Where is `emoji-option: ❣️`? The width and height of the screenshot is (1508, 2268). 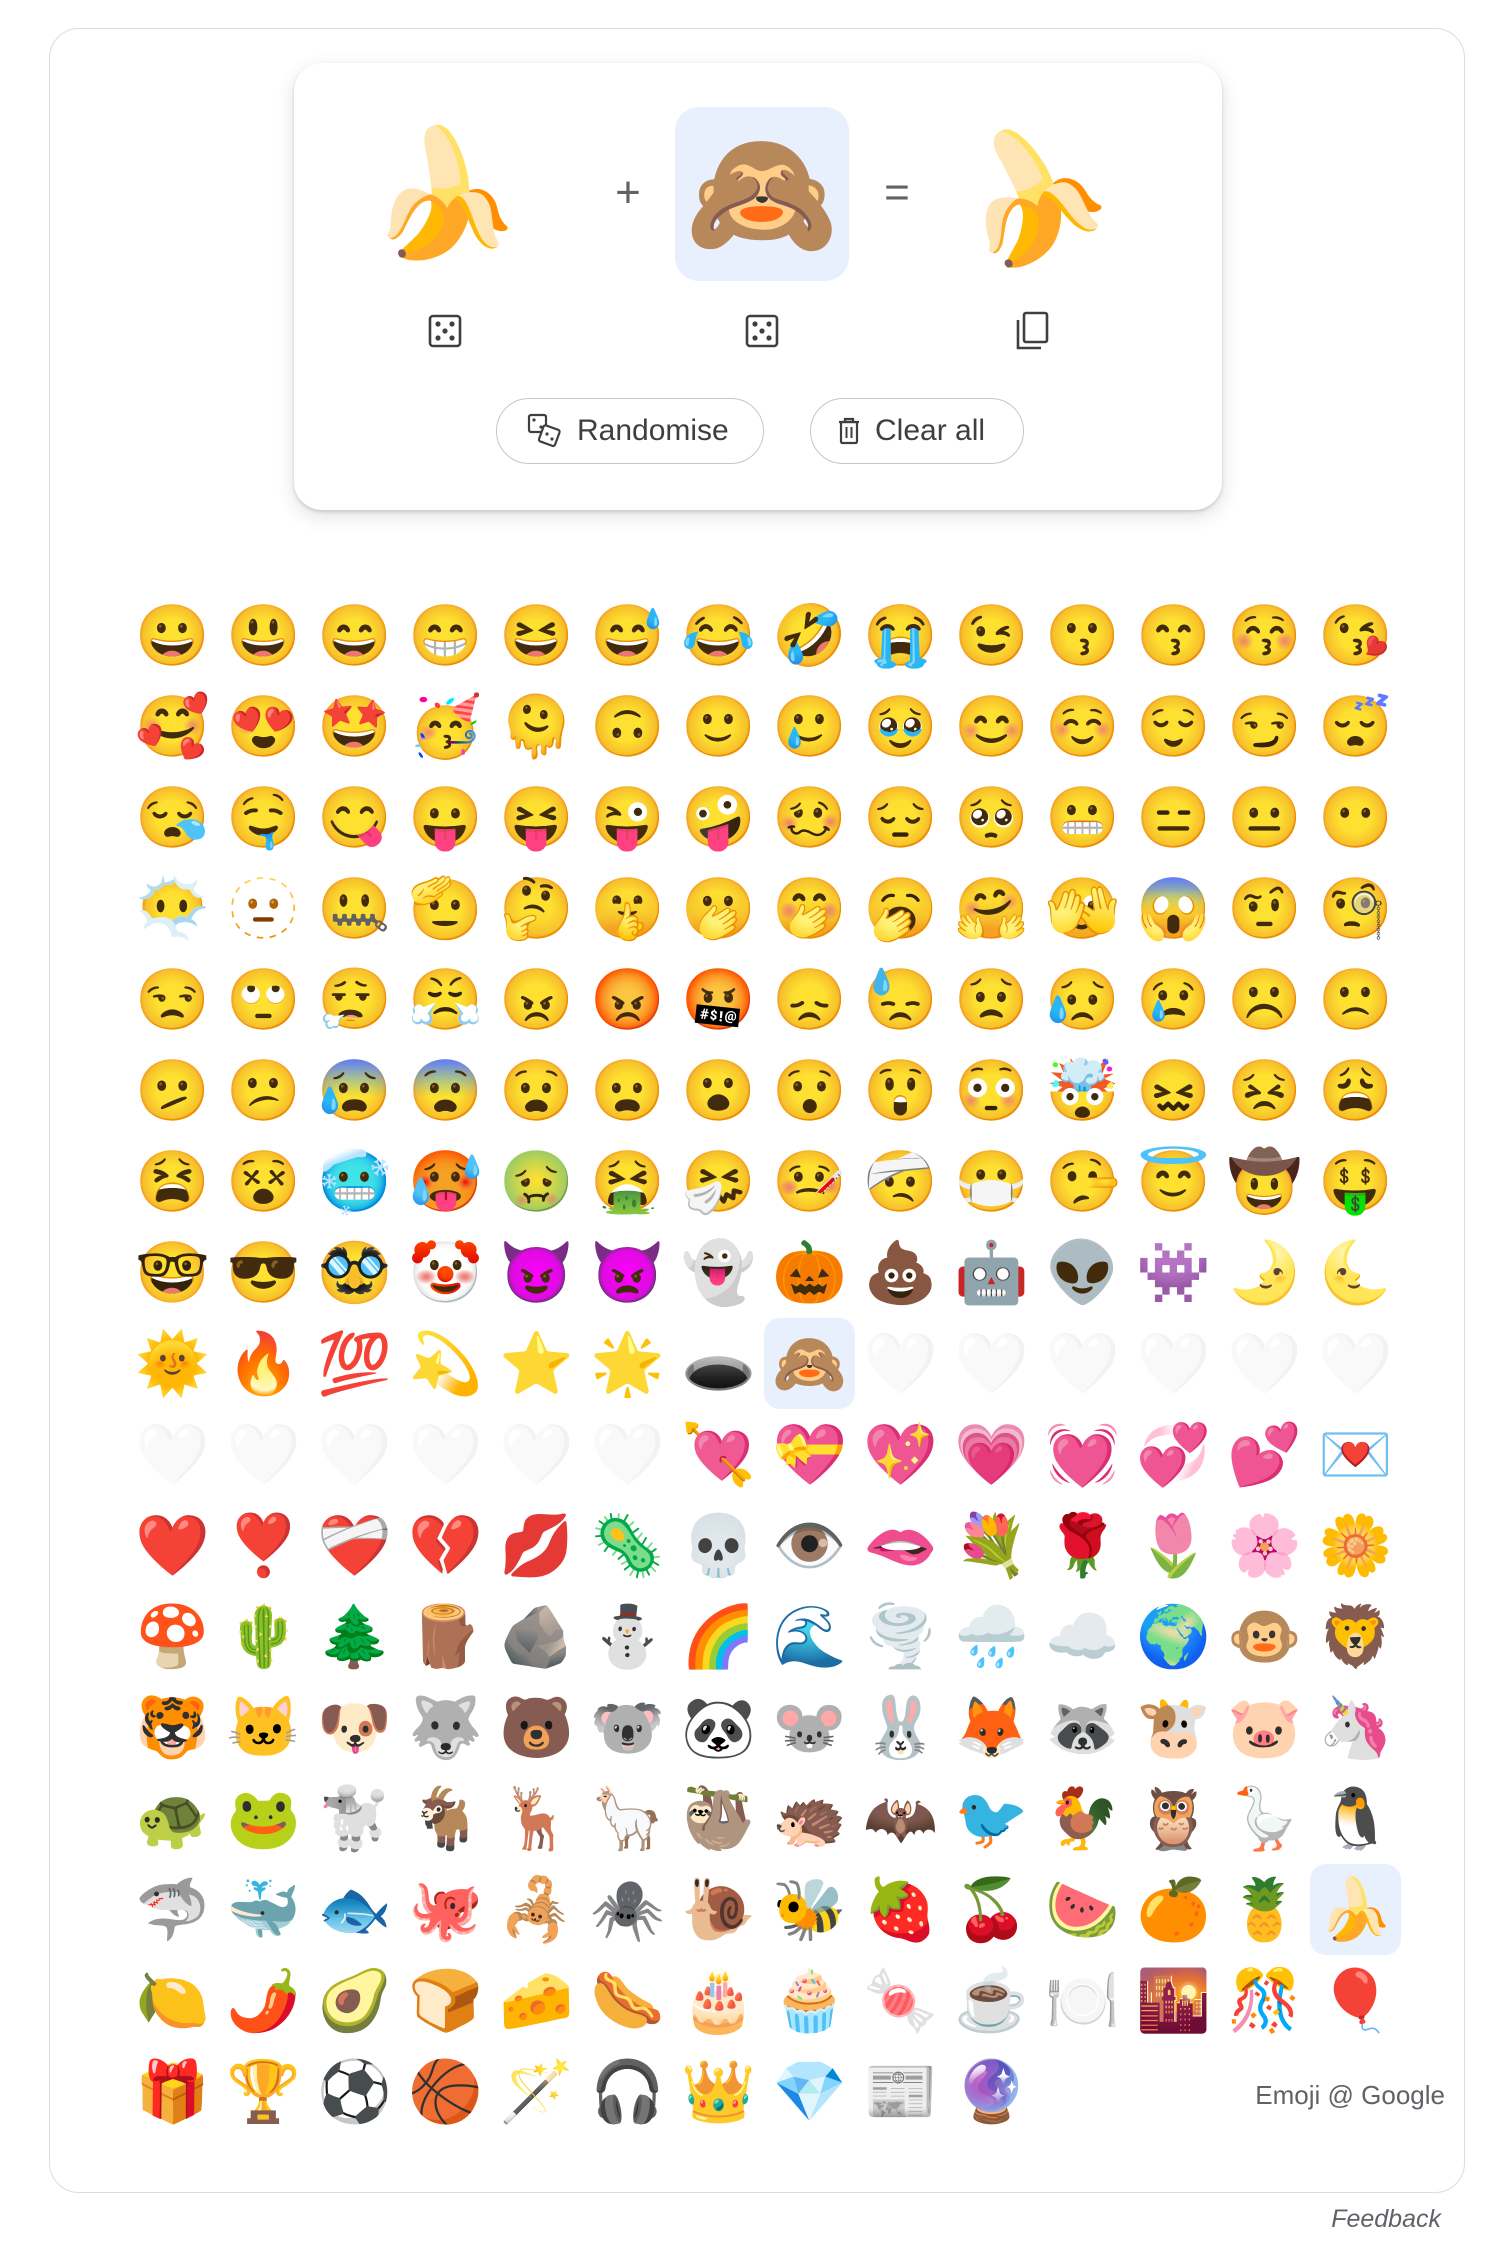
emoji-option: ❣️ is located at coordinates (263, 1545).